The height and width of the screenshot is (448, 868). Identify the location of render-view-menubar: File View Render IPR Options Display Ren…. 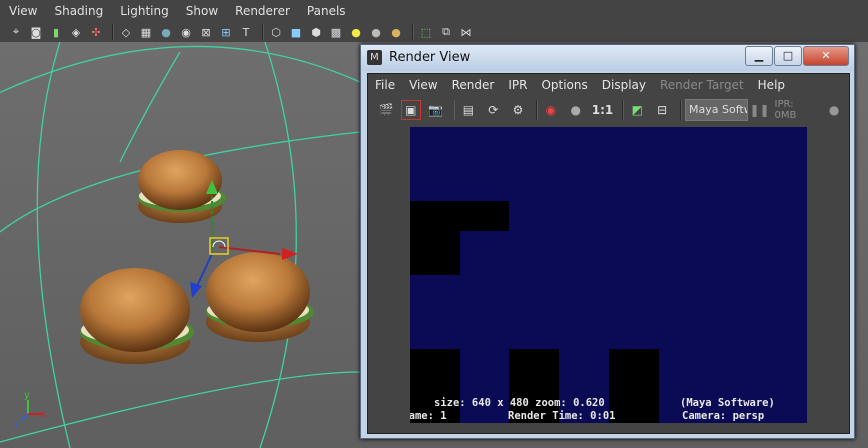
(608, 85).